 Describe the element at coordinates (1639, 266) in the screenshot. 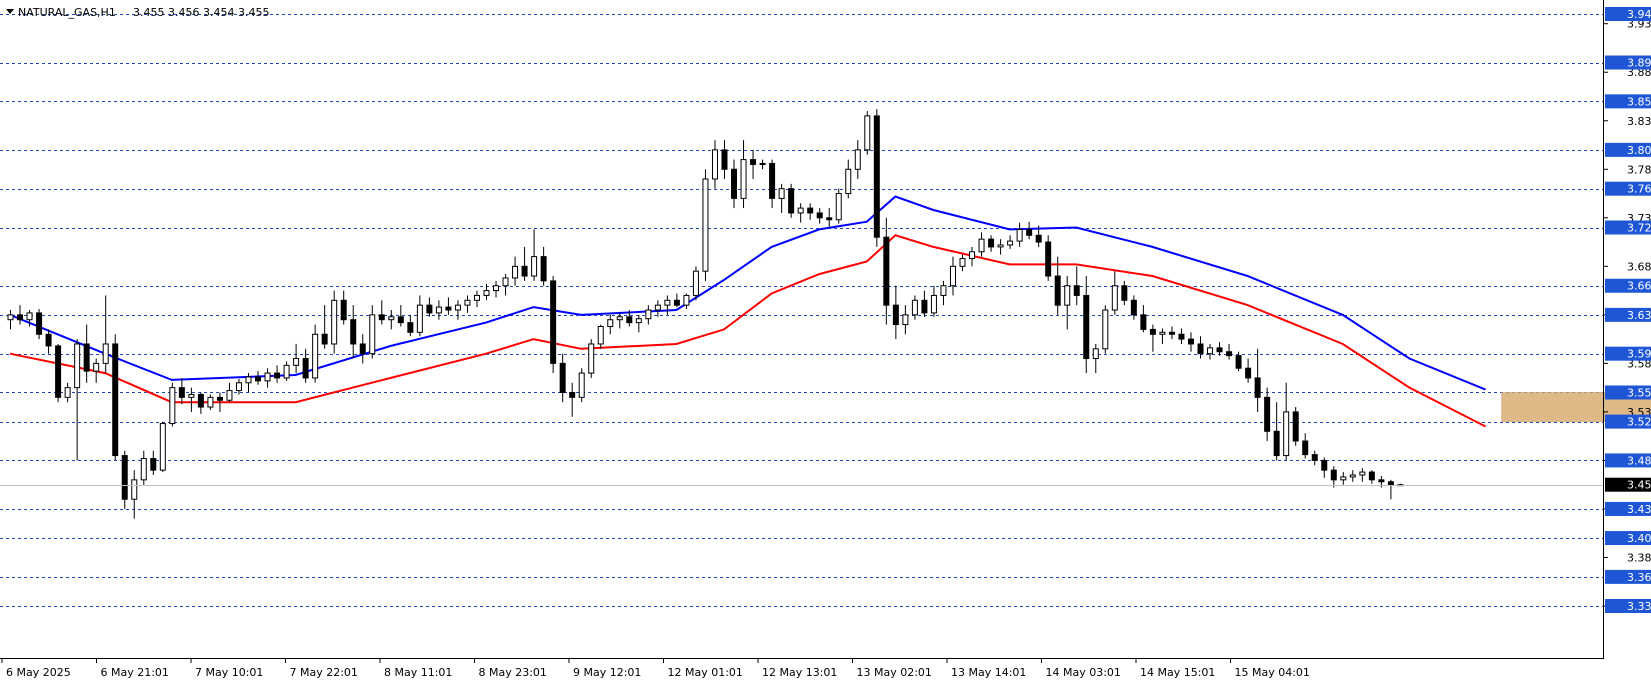

I see `price-tick-label: 3.680` at that location.